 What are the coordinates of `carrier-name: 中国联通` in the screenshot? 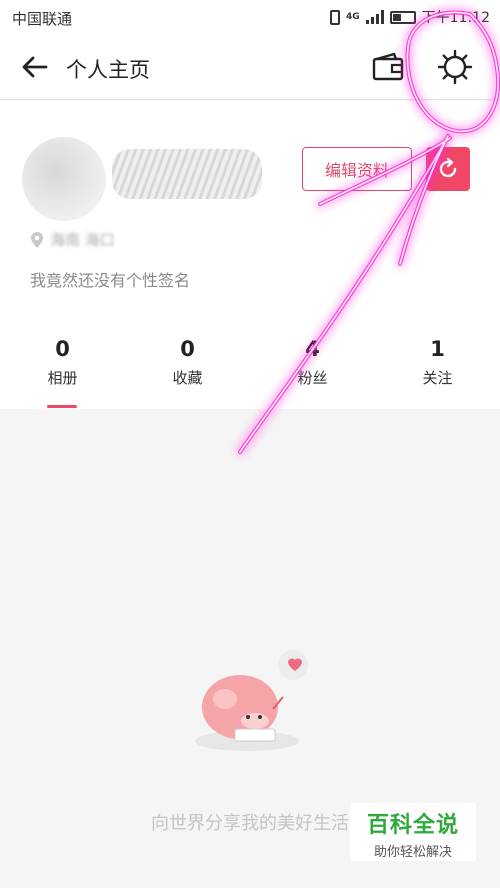 It's located at (42, 19).